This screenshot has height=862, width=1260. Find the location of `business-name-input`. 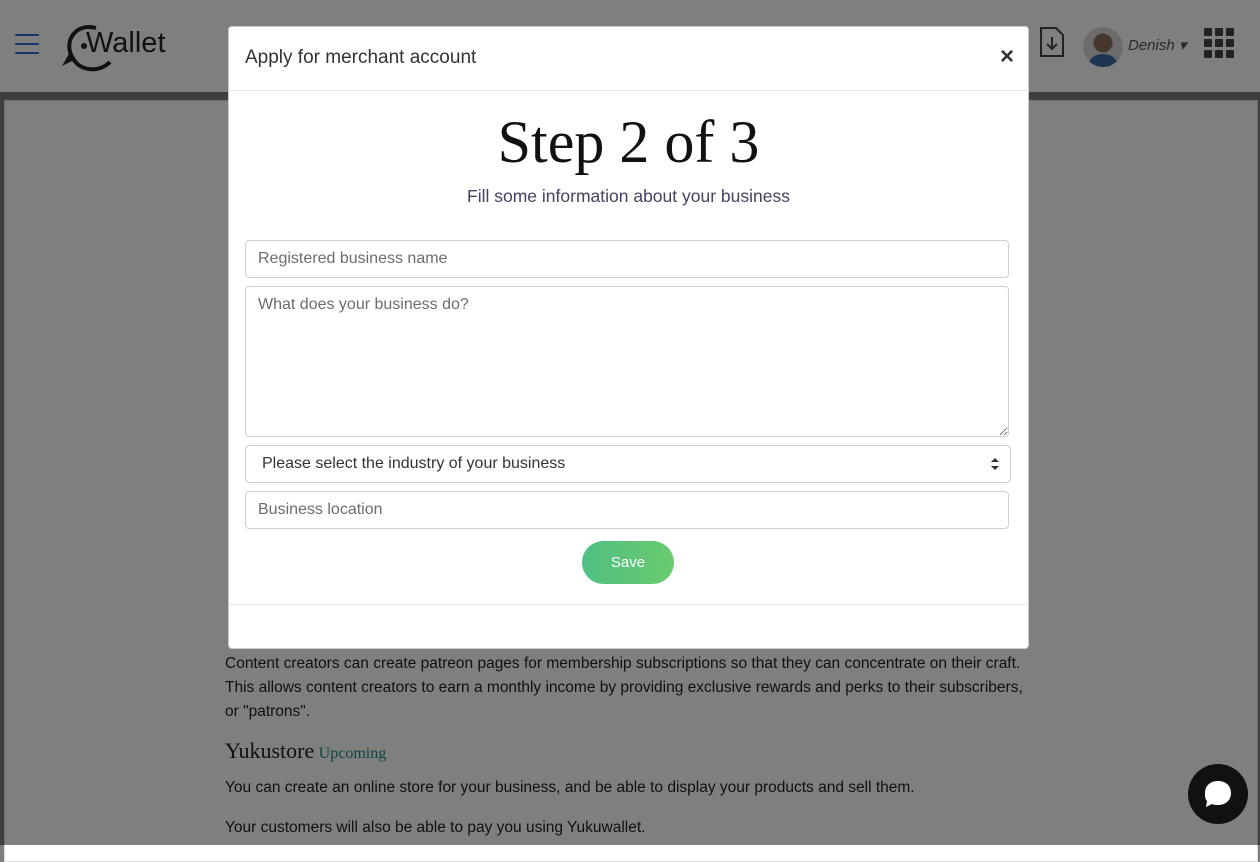

business-name-input is located at coordinates (627, 259).